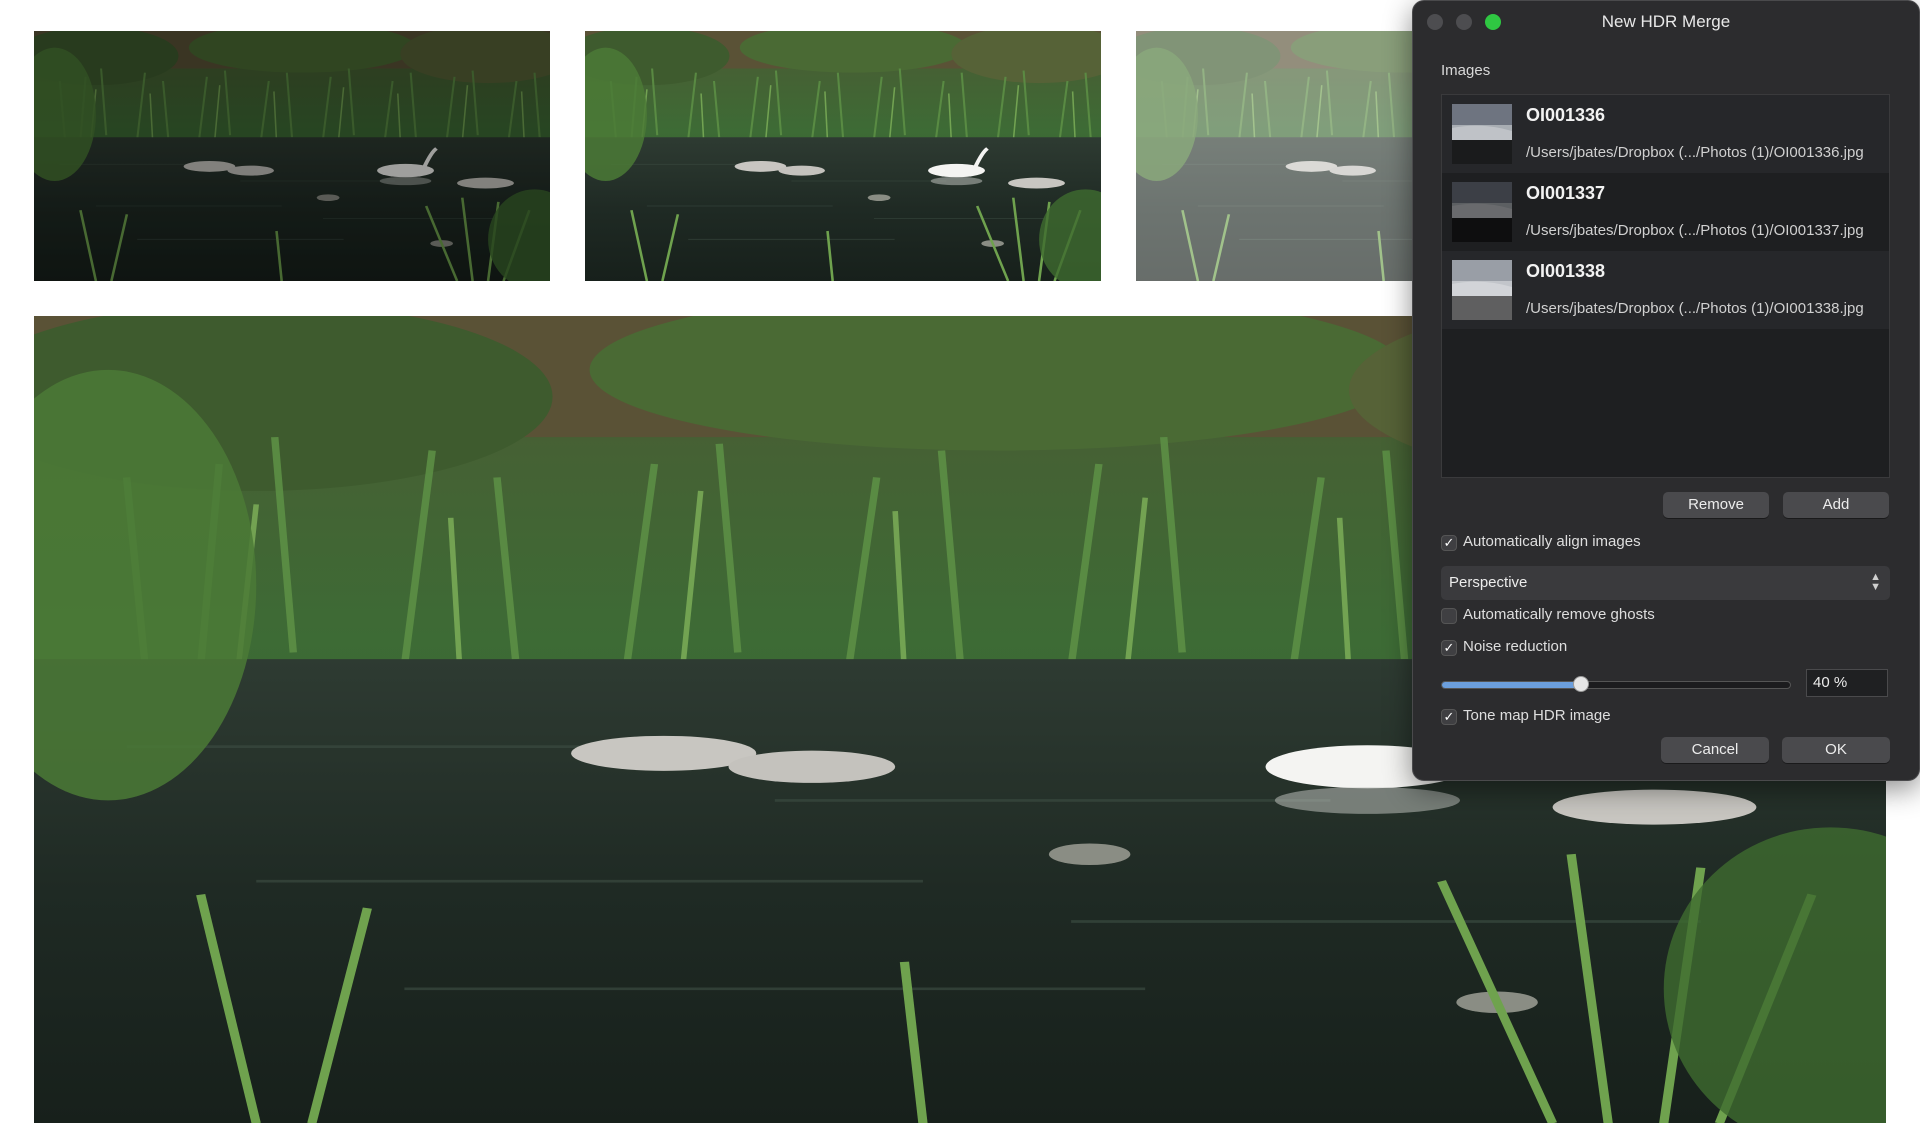  What do you see at coordinates (1665, 583) in the screenshot?
I see `alignment-mode-select: Perspective ▲ ▼` at bounding box center [1665, 583].